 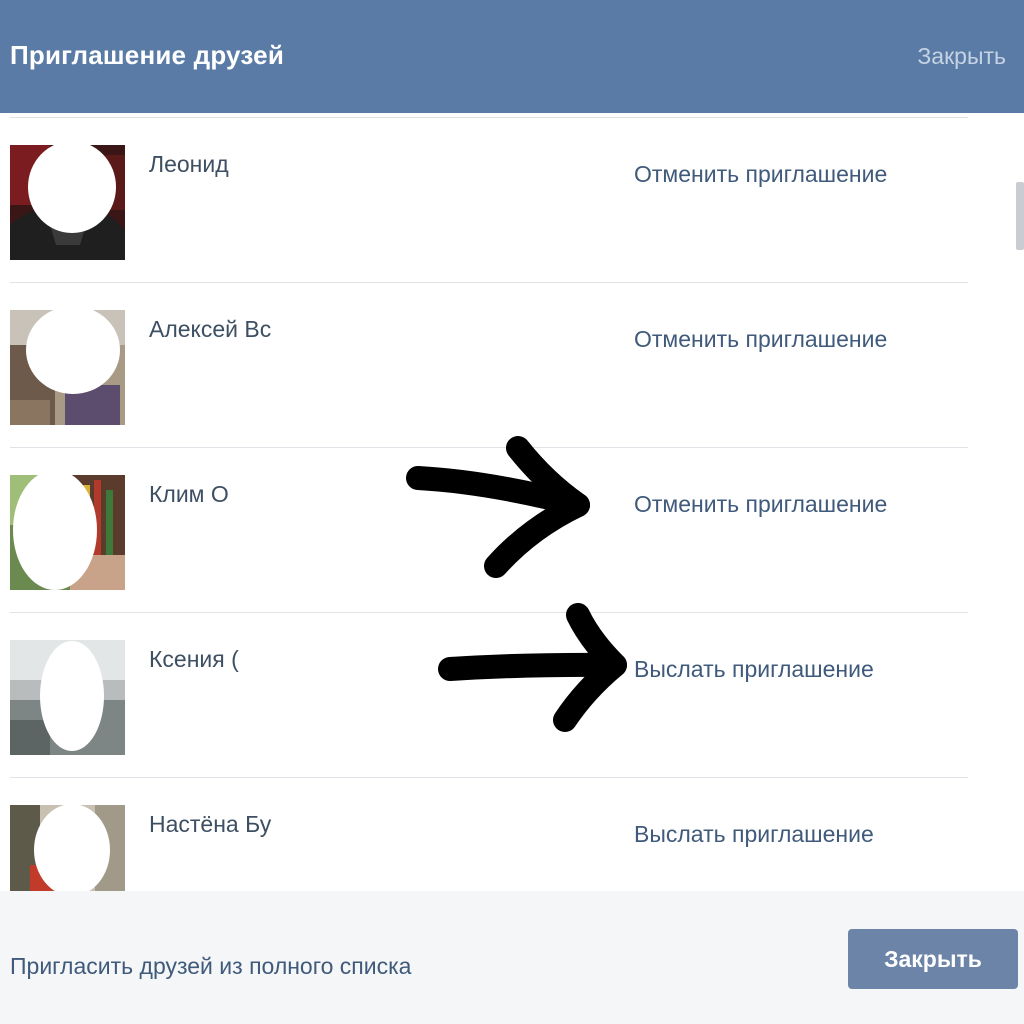 What do you see at coordinates (212, 659) in the screenshot?
I see `friend-name: Ксения (` at bounding box center [212, 659].